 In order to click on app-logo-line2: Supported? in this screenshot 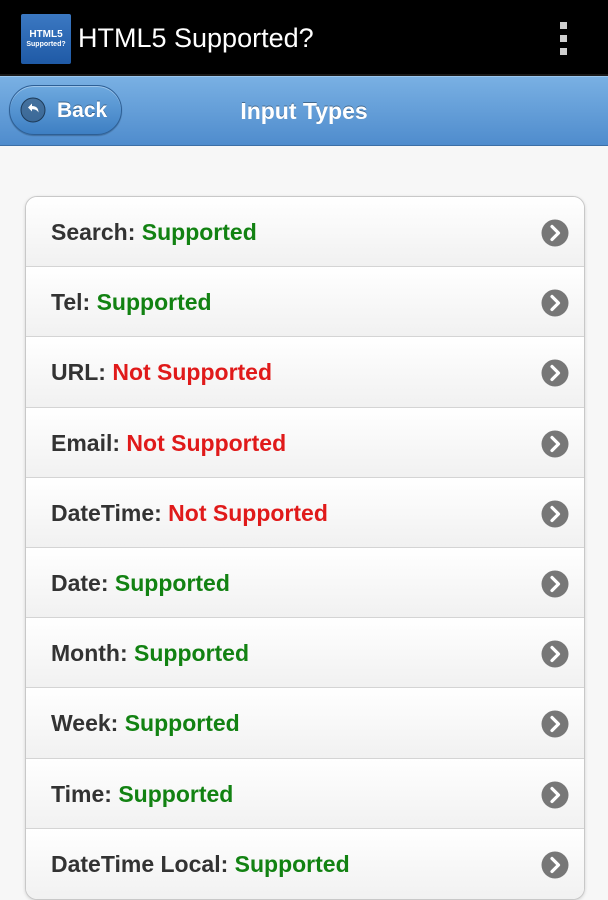, I will do `click(46, 44)`.